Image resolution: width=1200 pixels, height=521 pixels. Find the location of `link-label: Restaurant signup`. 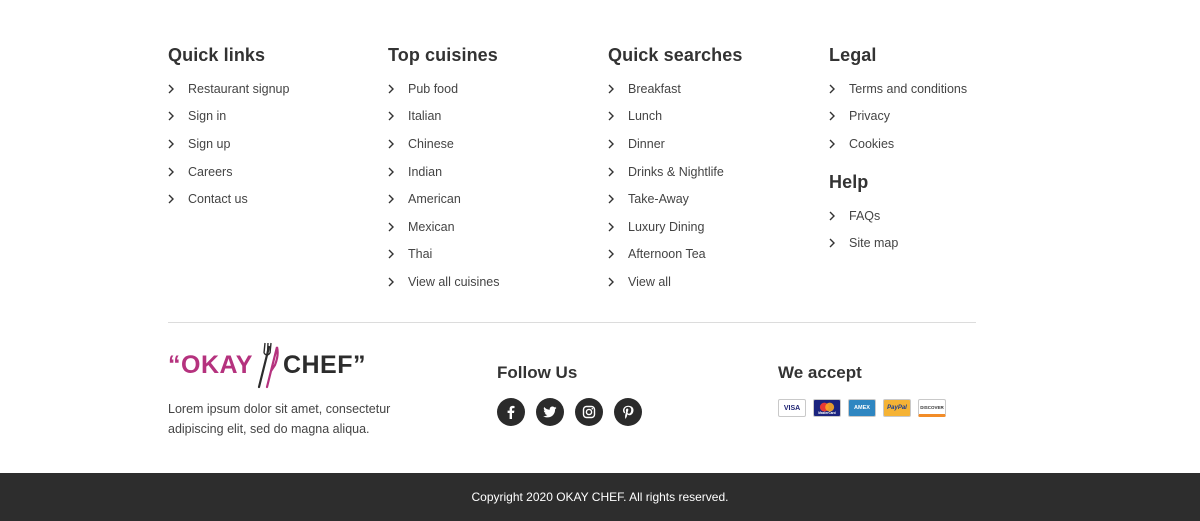

link-label: Restaurant signup is located at coordinates (238, 89).